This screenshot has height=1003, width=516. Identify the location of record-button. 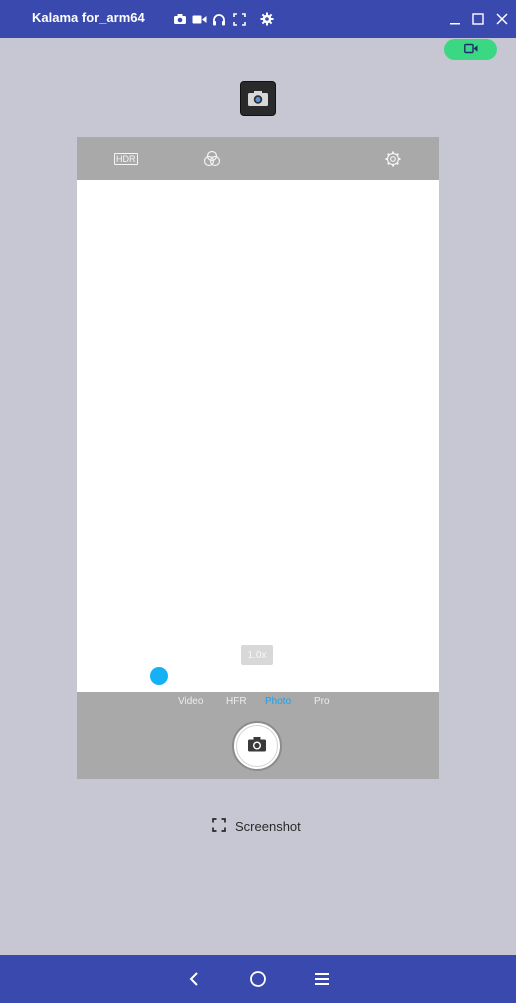
(470, 49).